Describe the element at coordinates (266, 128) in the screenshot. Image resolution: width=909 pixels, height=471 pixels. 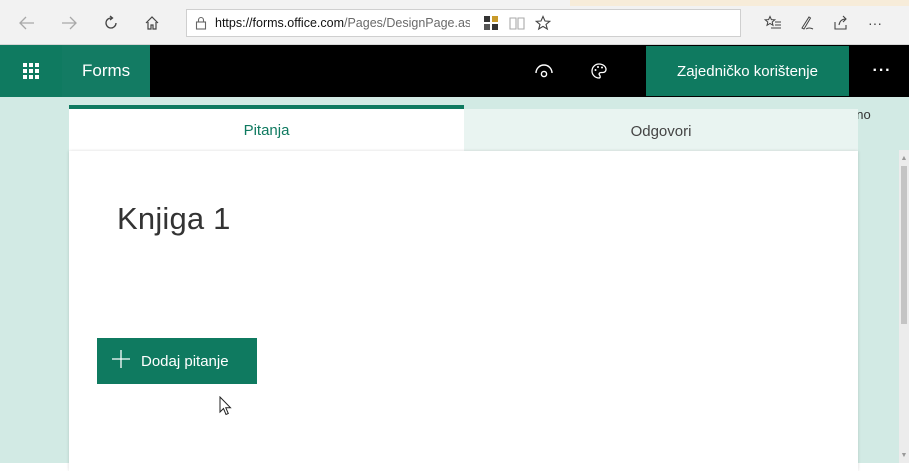
I see `tab-questions: Pitanja` at that location.